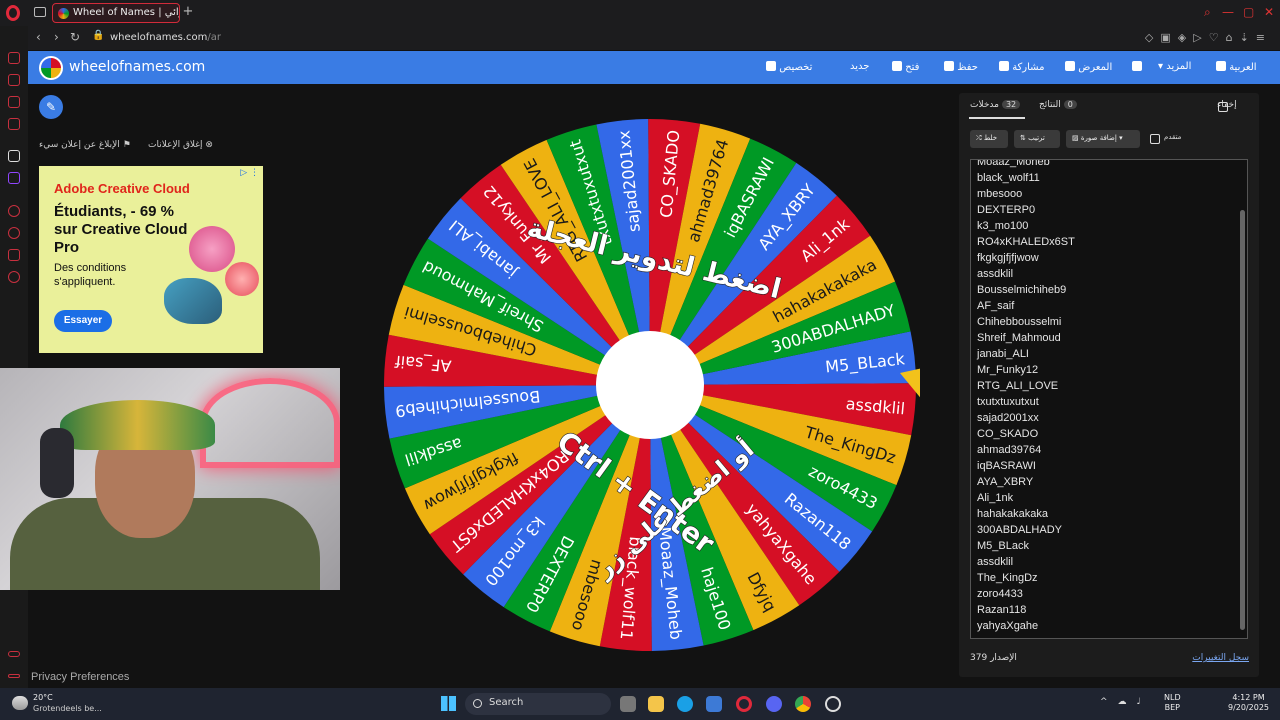  I want to click on entry-item: RO4xKHALEDx6ST, so click(1026, 242).